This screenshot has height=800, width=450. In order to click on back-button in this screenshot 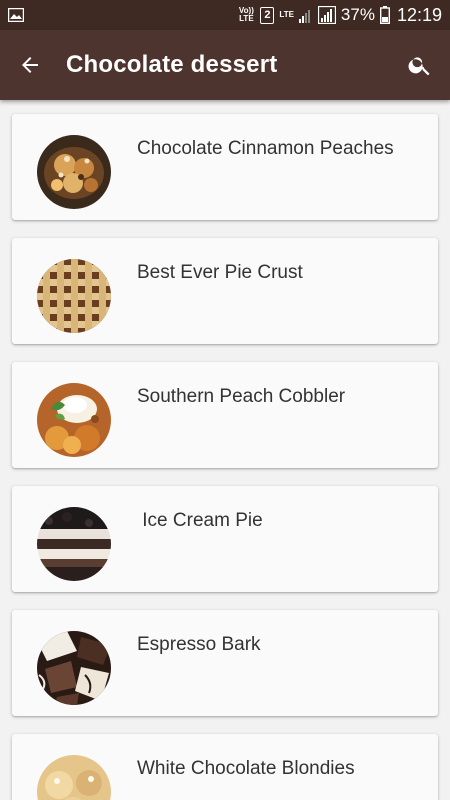, I will do `click(30, 65)`.